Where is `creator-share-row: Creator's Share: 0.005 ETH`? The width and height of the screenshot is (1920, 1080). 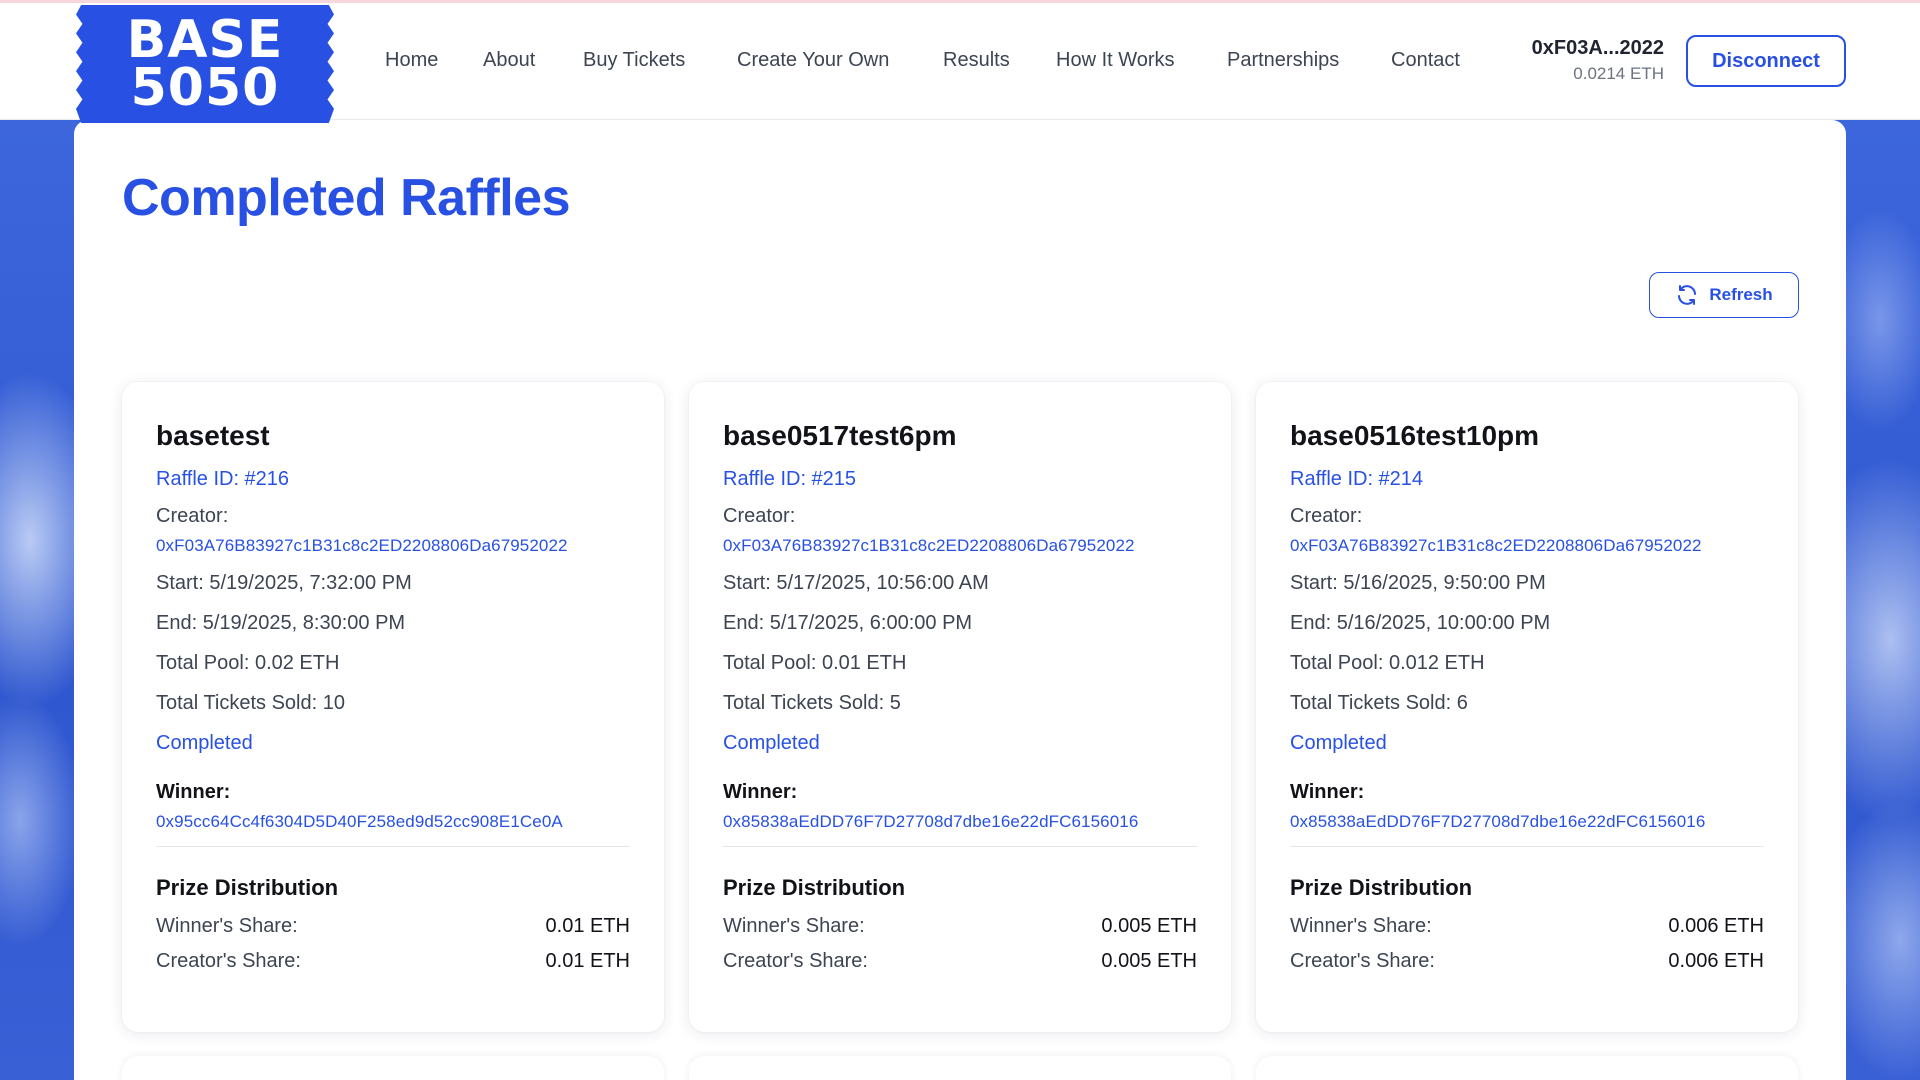
creator-share-row: Creator's Share: 0.005 ETH is located at coordinates (960, 961).